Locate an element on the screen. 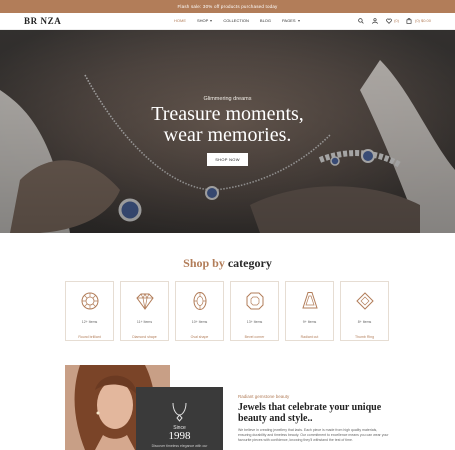  nav-label-home: HOME is located at coordinates (180, 20).